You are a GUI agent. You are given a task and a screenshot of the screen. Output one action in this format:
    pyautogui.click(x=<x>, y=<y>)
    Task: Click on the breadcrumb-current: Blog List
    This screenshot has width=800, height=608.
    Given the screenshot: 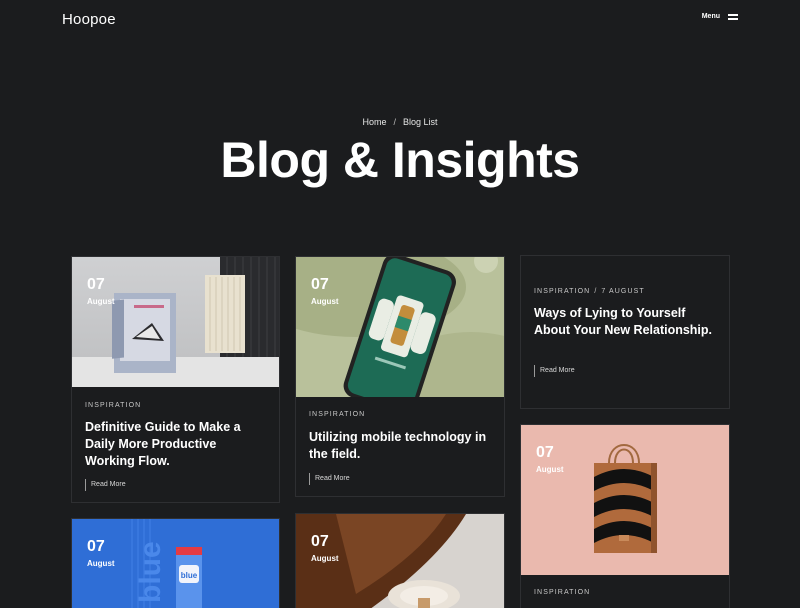 What is the action you would take?
    pyautogui.click(x=420, y=122)
    